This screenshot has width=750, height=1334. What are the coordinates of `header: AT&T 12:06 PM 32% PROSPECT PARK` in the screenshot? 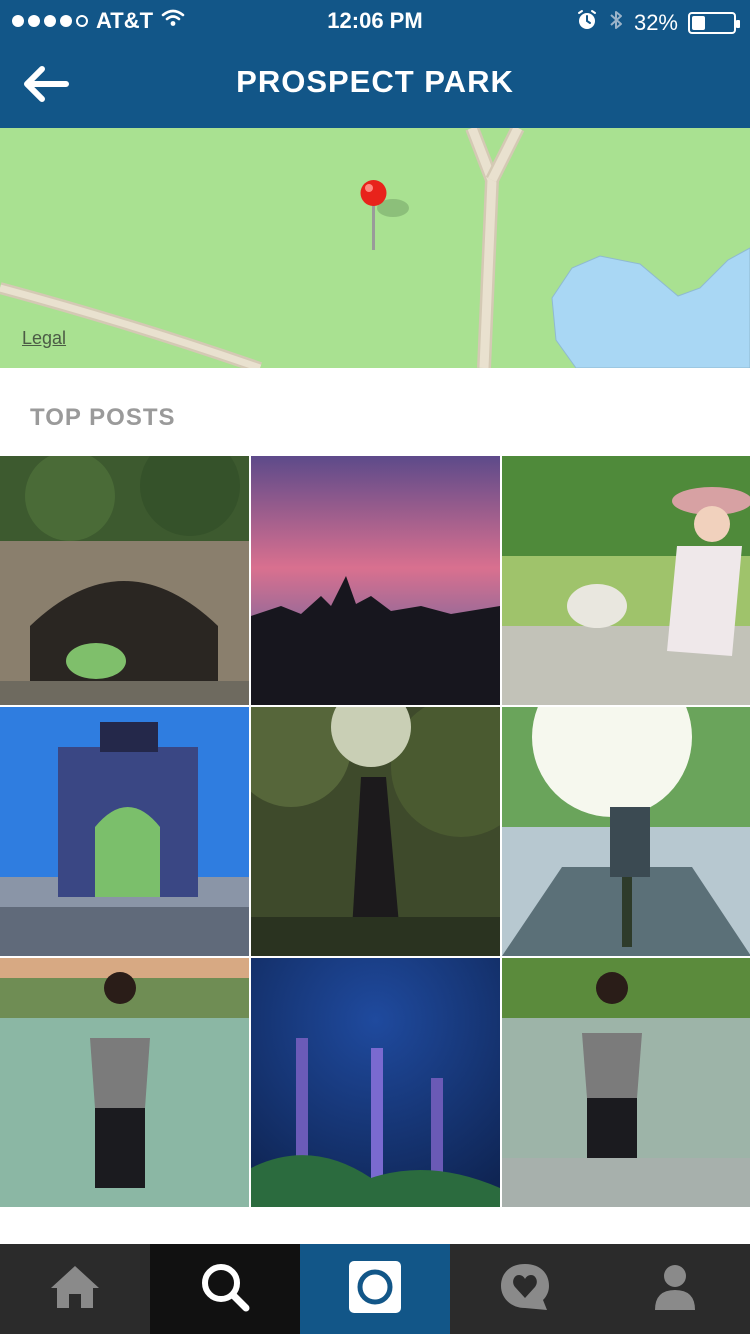 It's located at (375, 64).